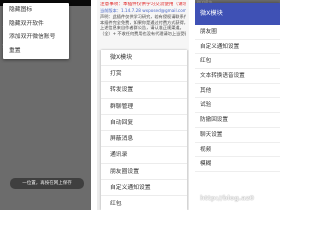  I want to click on list-item-experimental: 试验, so click(237, 106).